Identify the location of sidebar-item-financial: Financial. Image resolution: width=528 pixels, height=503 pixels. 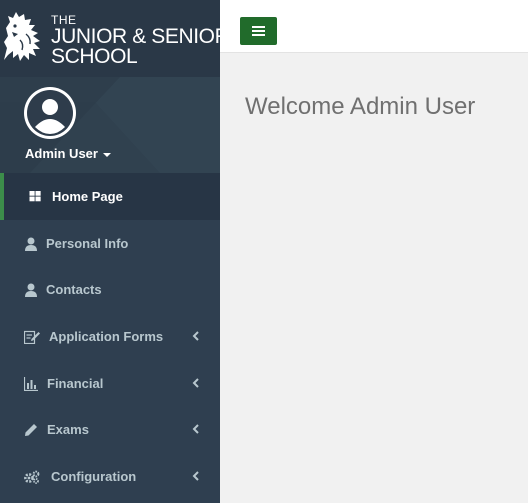
(110, 383).